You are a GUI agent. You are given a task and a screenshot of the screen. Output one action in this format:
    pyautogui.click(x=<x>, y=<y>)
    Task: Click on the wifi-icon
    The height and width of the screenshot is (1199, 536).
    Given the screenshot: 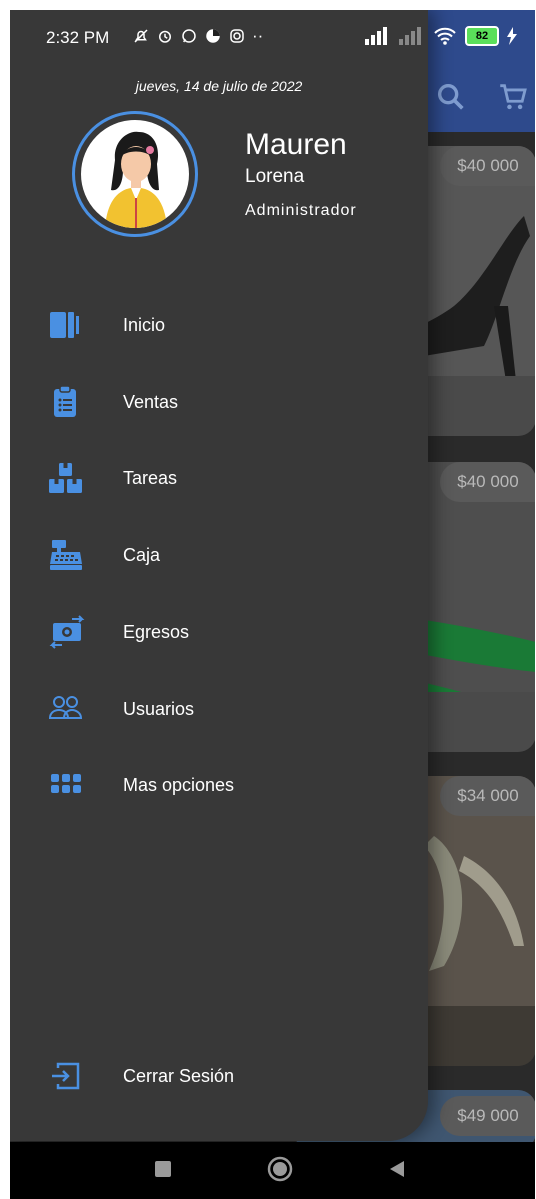 What is the action you would take?
    pyautogui.click(x=445, y=36)
    